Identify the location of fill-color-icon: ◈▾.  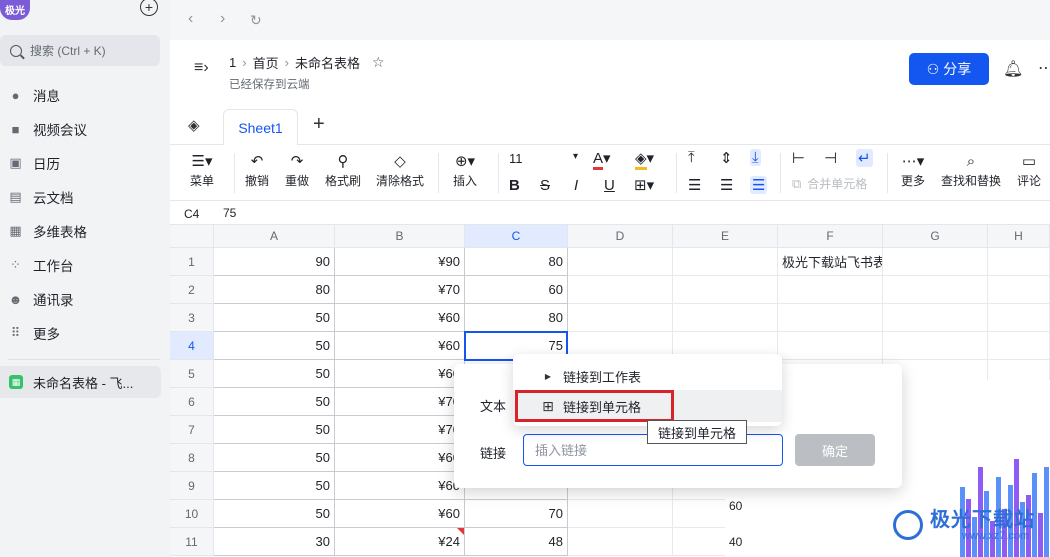
(644, 159).